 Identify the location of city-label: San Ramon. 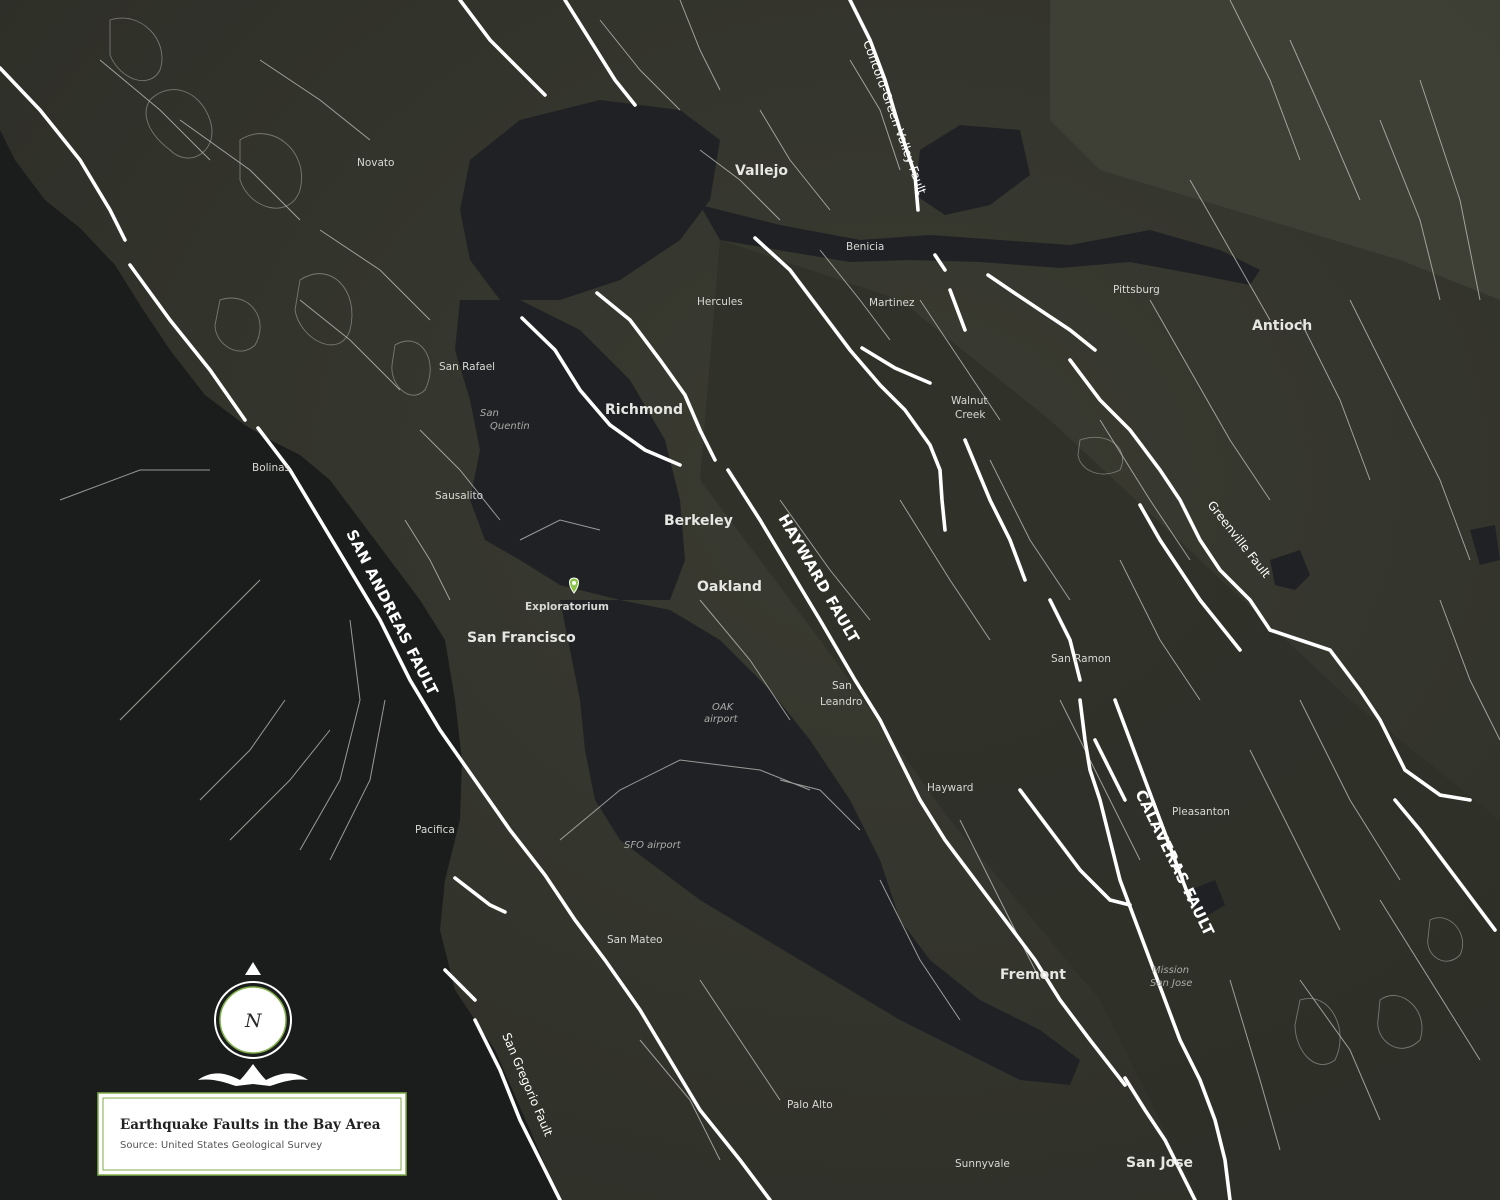
(1081, 659).